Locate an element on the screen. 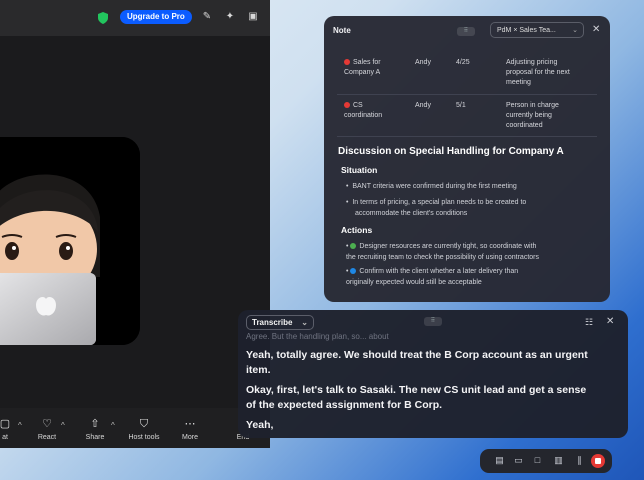  pencil-icon: ✎ is located at coordinates (207, 17).